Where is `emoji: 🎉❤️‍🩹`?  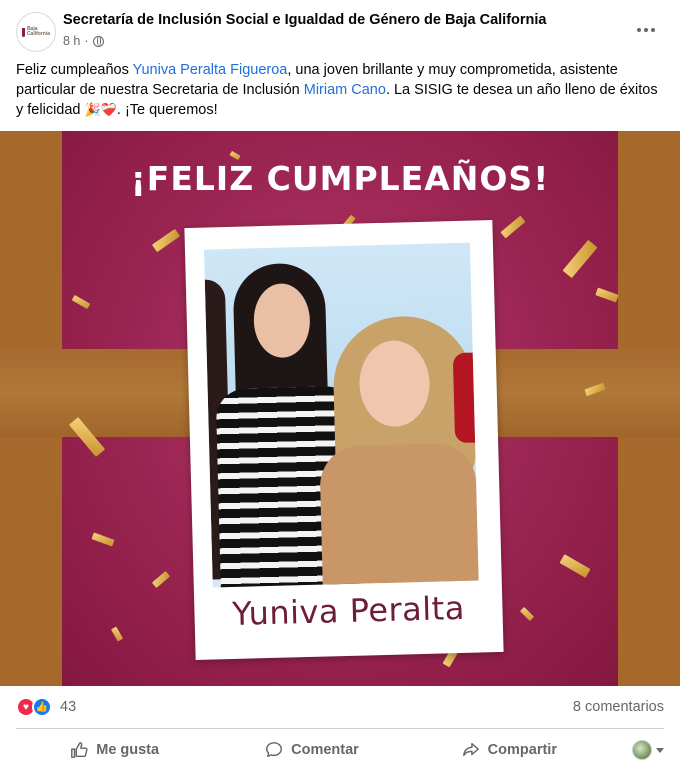 emoji: 🎉❤️‍🩹 is located at coordinates (100, 109).